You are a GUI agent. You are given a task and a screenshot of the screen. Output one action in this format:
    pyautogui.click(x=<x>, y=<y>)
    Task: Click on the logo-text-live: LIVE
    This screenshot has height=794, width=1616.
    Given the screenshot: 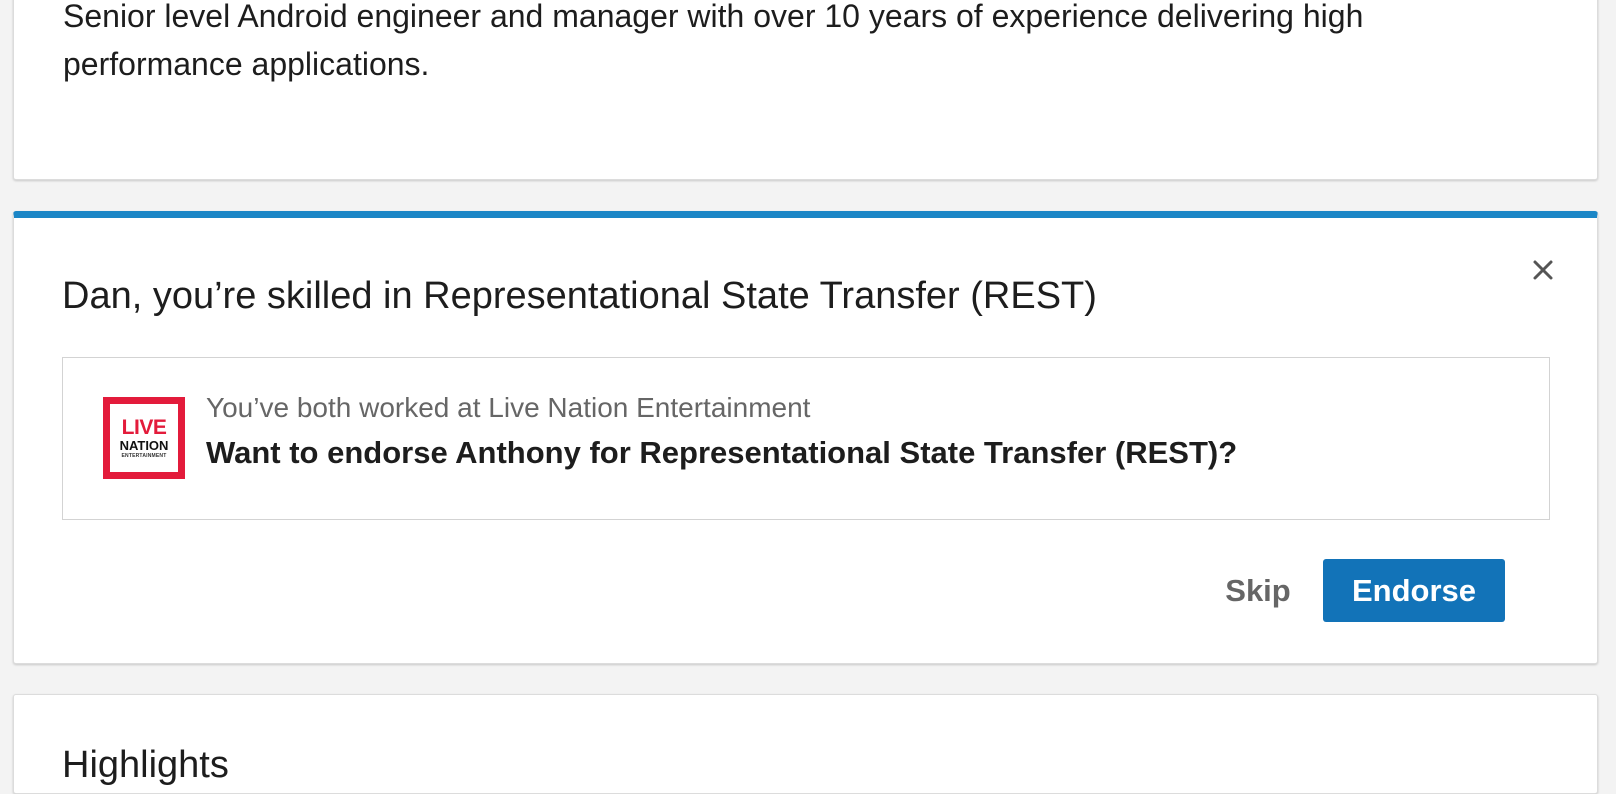 What is the action you would take?
    pyautogui.click(x=144, y=427)
    